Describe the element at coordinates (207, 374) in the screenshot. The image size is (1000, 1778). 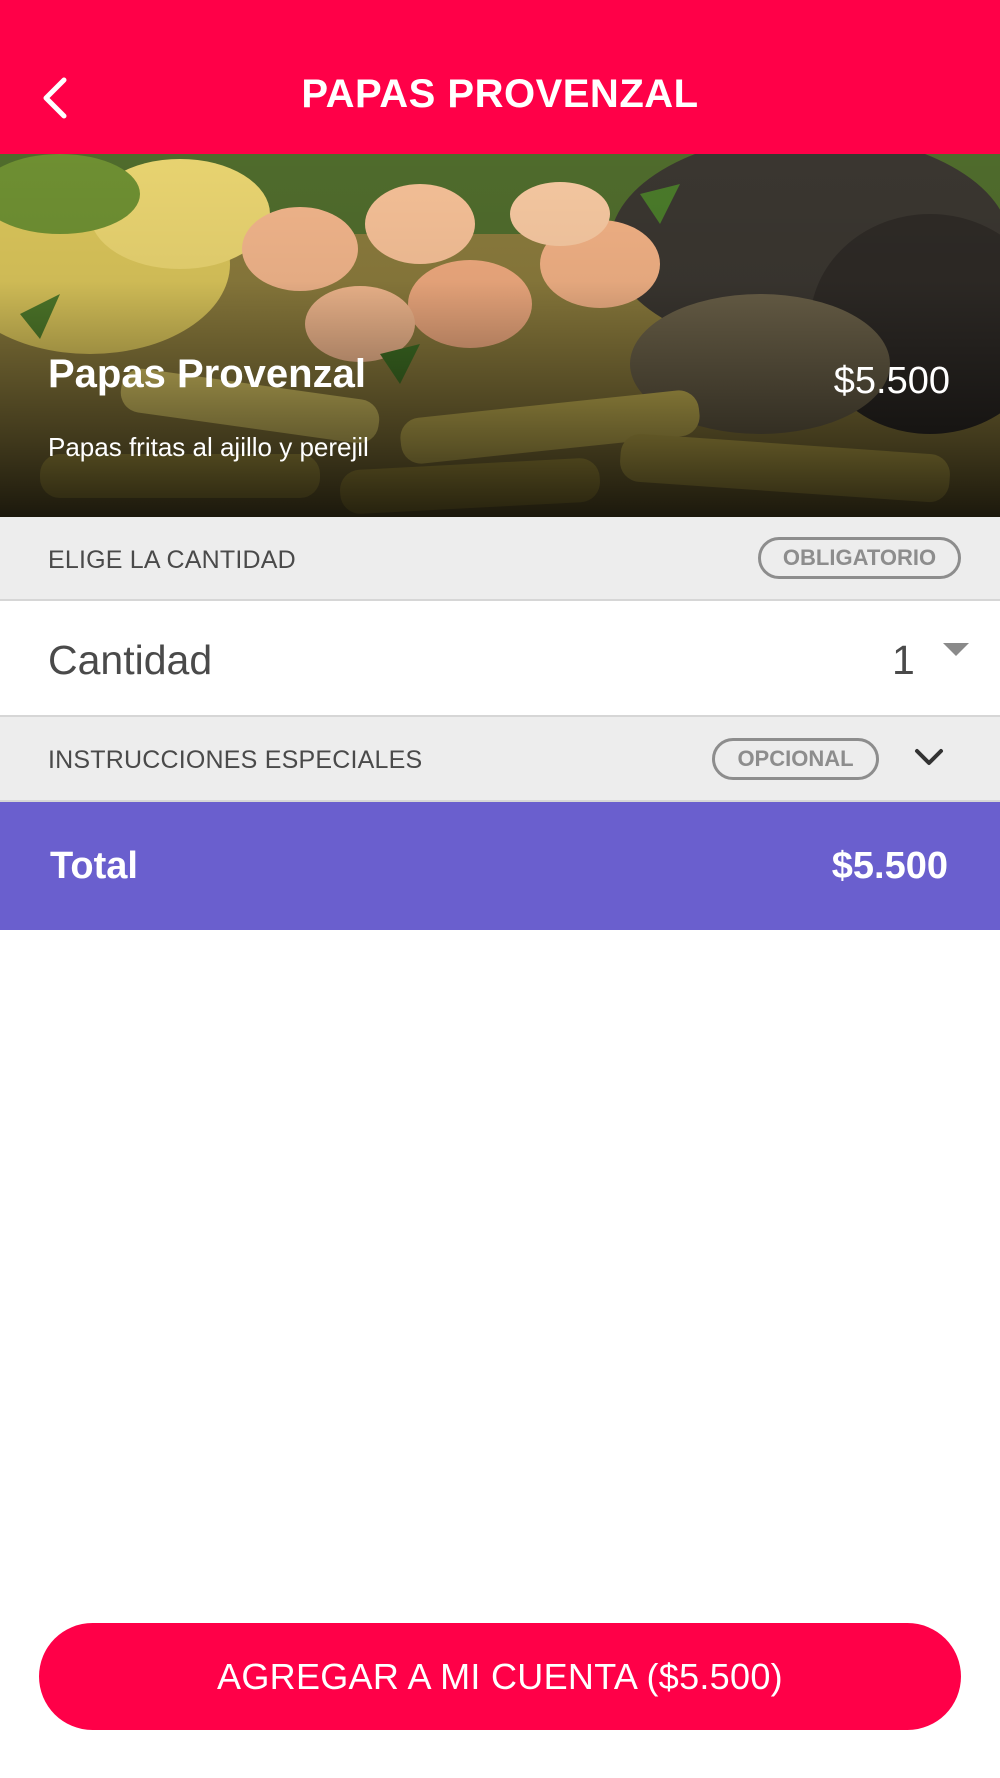
I see `product-name: Papas Provenzal` at that location.